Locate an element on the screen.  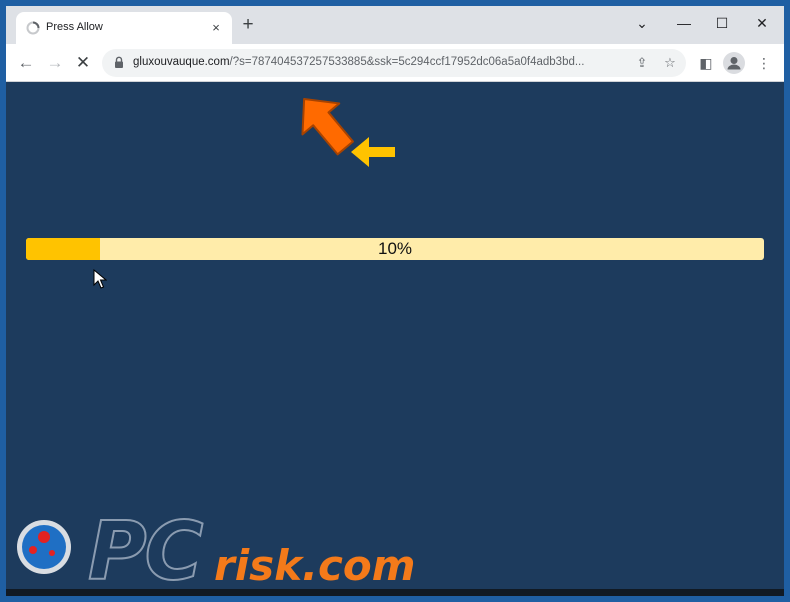
minimize-button: — is located at coordinates (684, 23).